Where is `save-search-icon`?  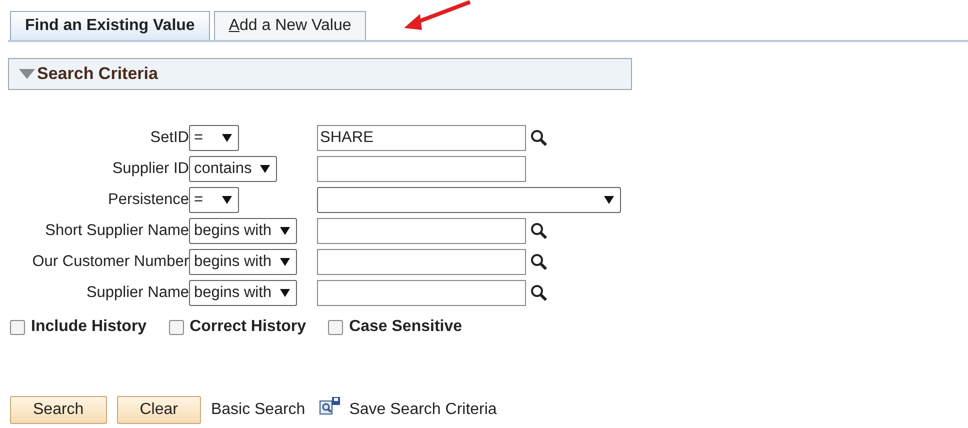 save-search-icon is located at coordinates (330, 406).